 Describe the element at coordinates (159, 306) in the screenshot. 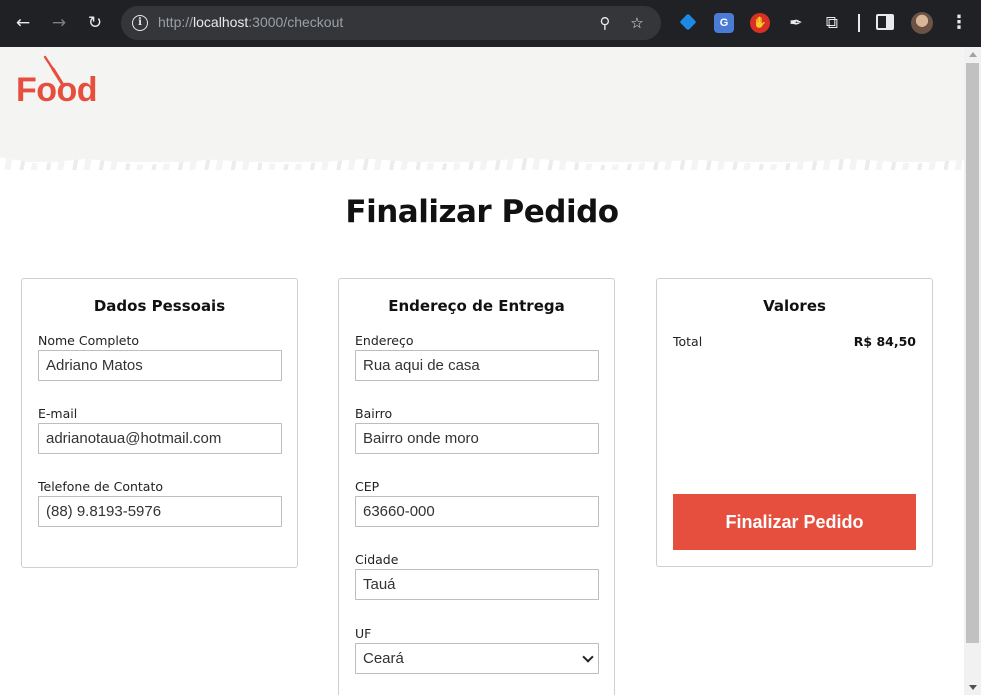

I see `personal-data-title: Dados Pessoais` at that location.